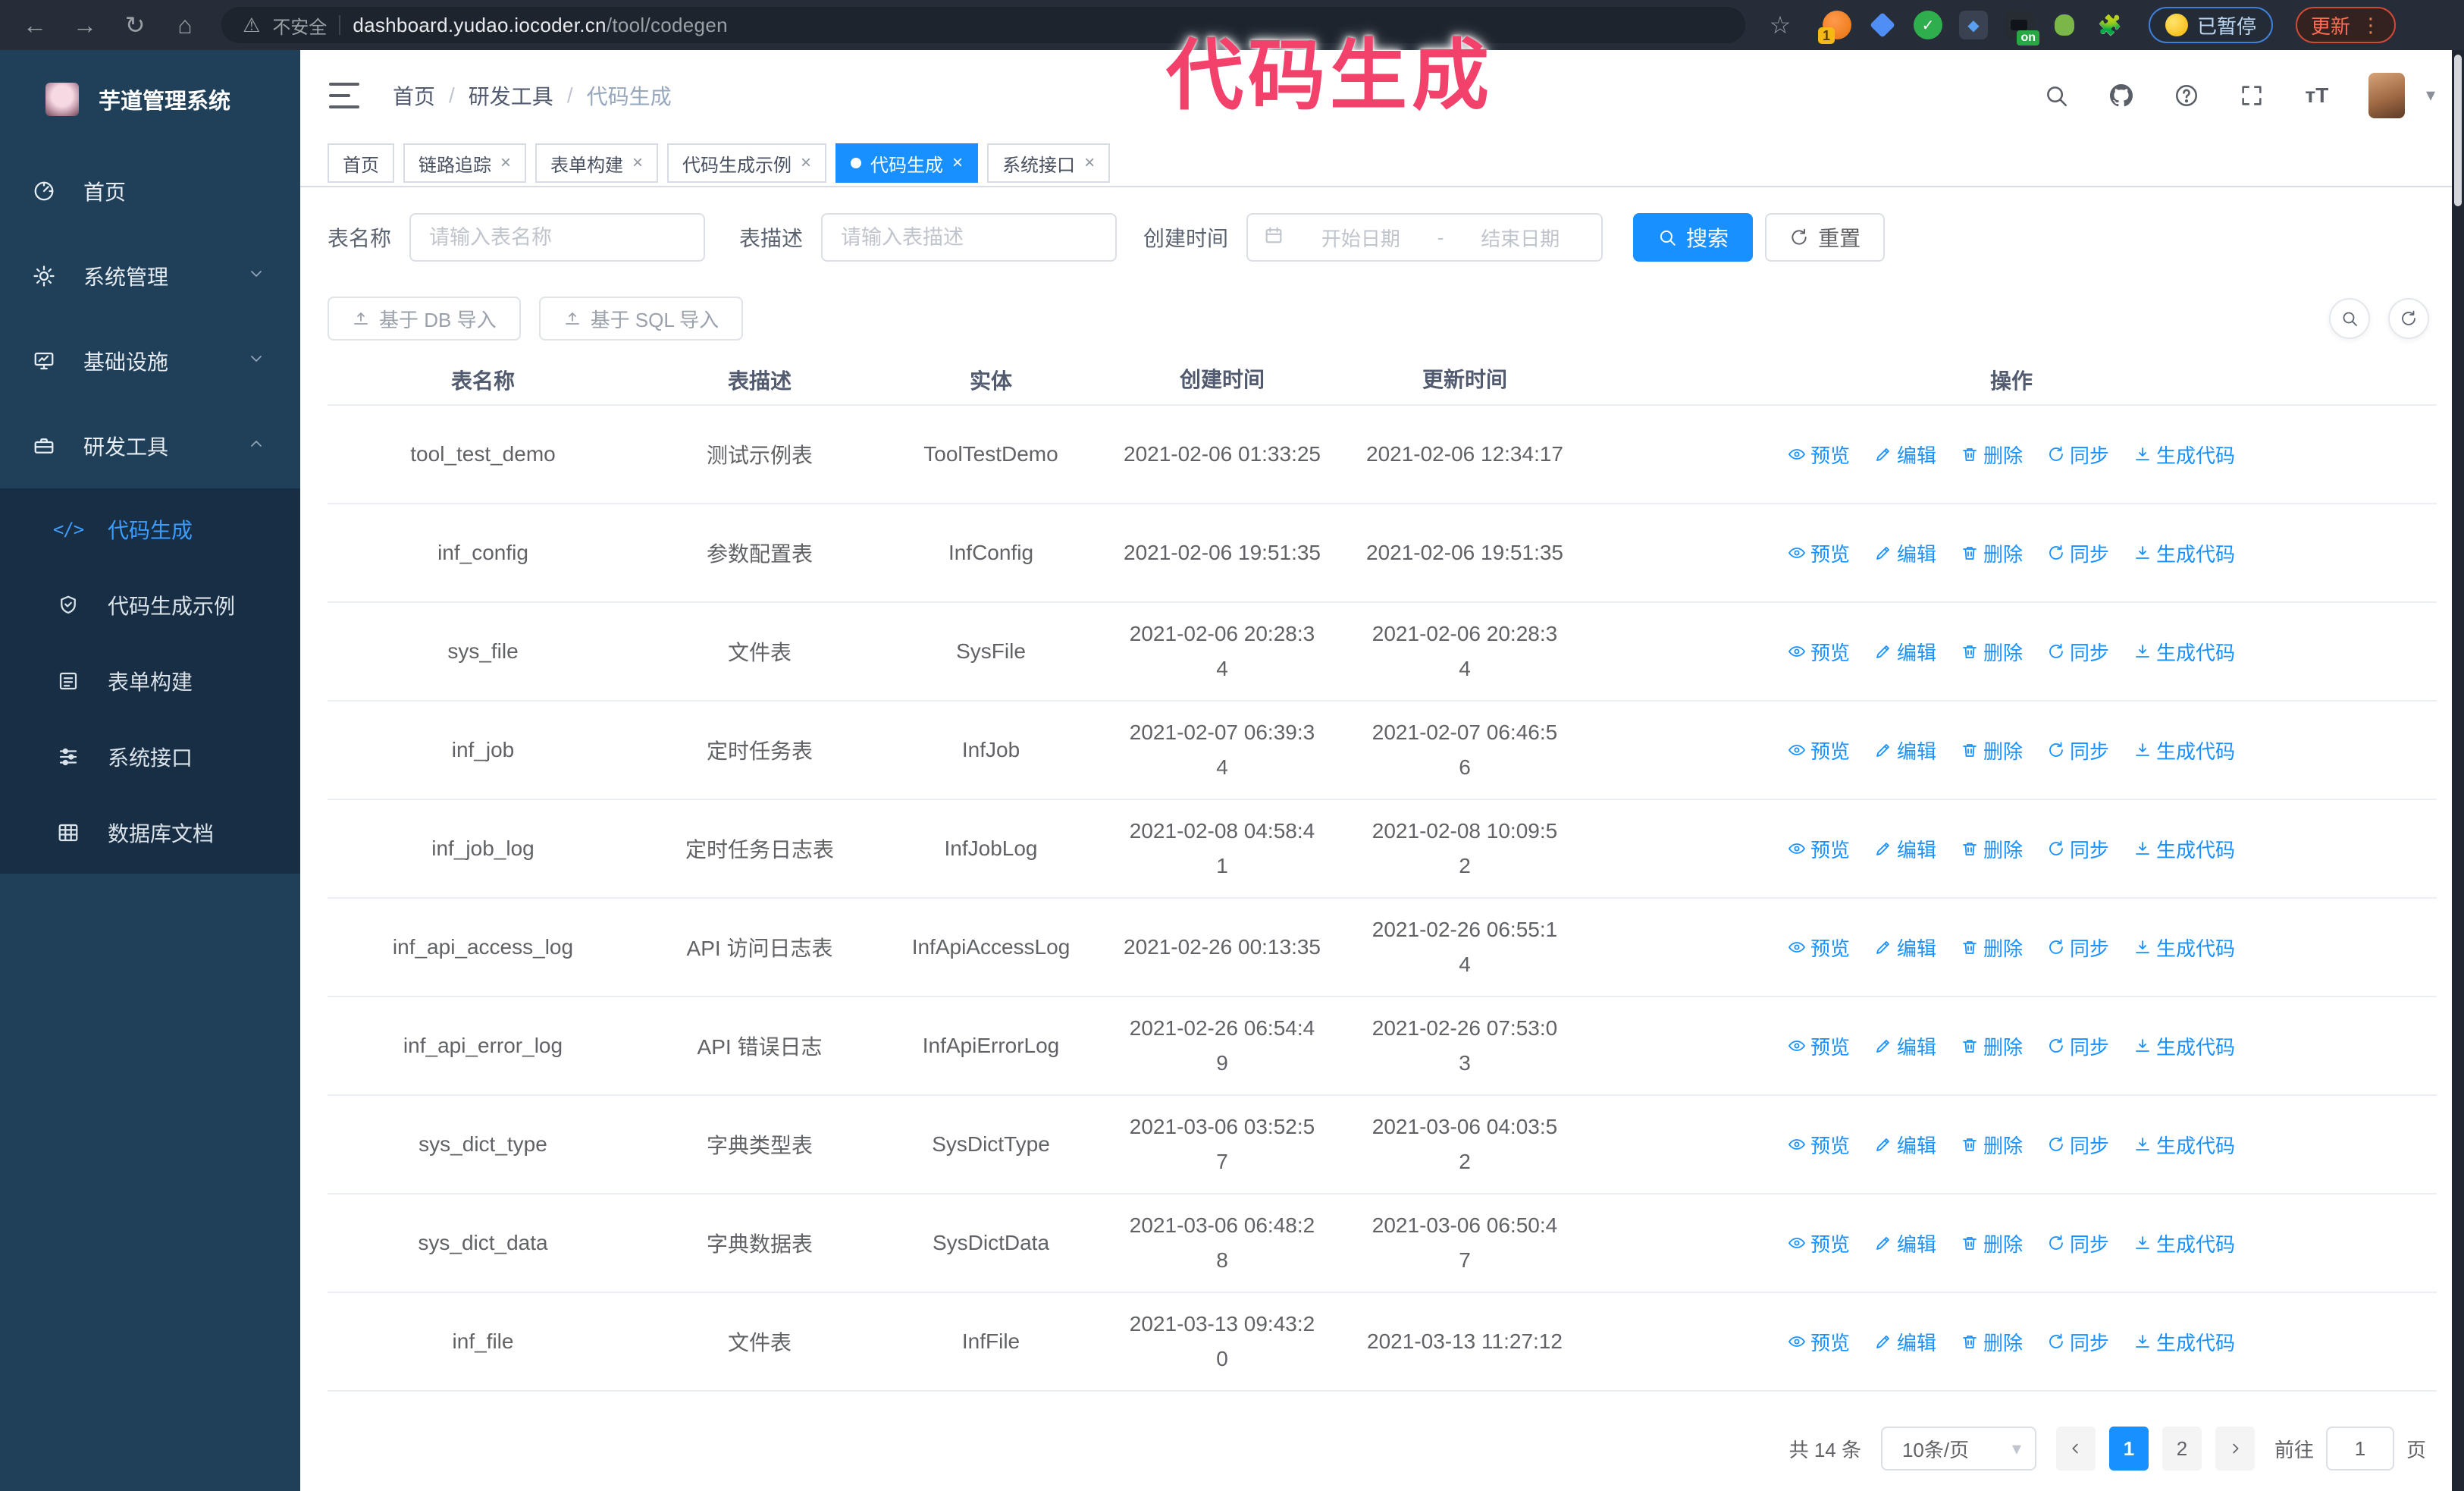 The height and width of the screenshot is (1491, 2464). Describe the element at coordinates (185, 25) in the screenshot. I see `browser-home-button: ⌂` at that location.